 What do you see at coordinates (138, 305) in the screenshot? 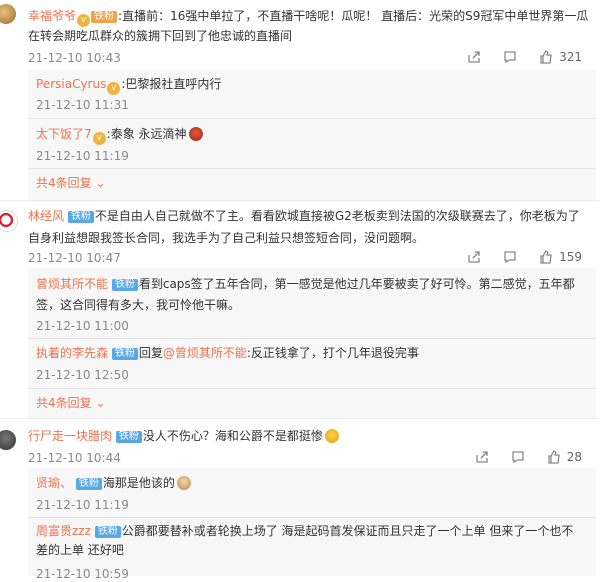
I see `reply-text-cont: 签，这合同得有多大，我可怜他干嘛。` at bounding box center [138, 305].